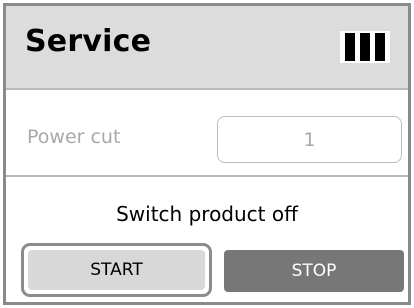  What do you see at coordinates (88, 41) in the screenshot?
I see `page-title: Service` at bounding box center [88, 41].